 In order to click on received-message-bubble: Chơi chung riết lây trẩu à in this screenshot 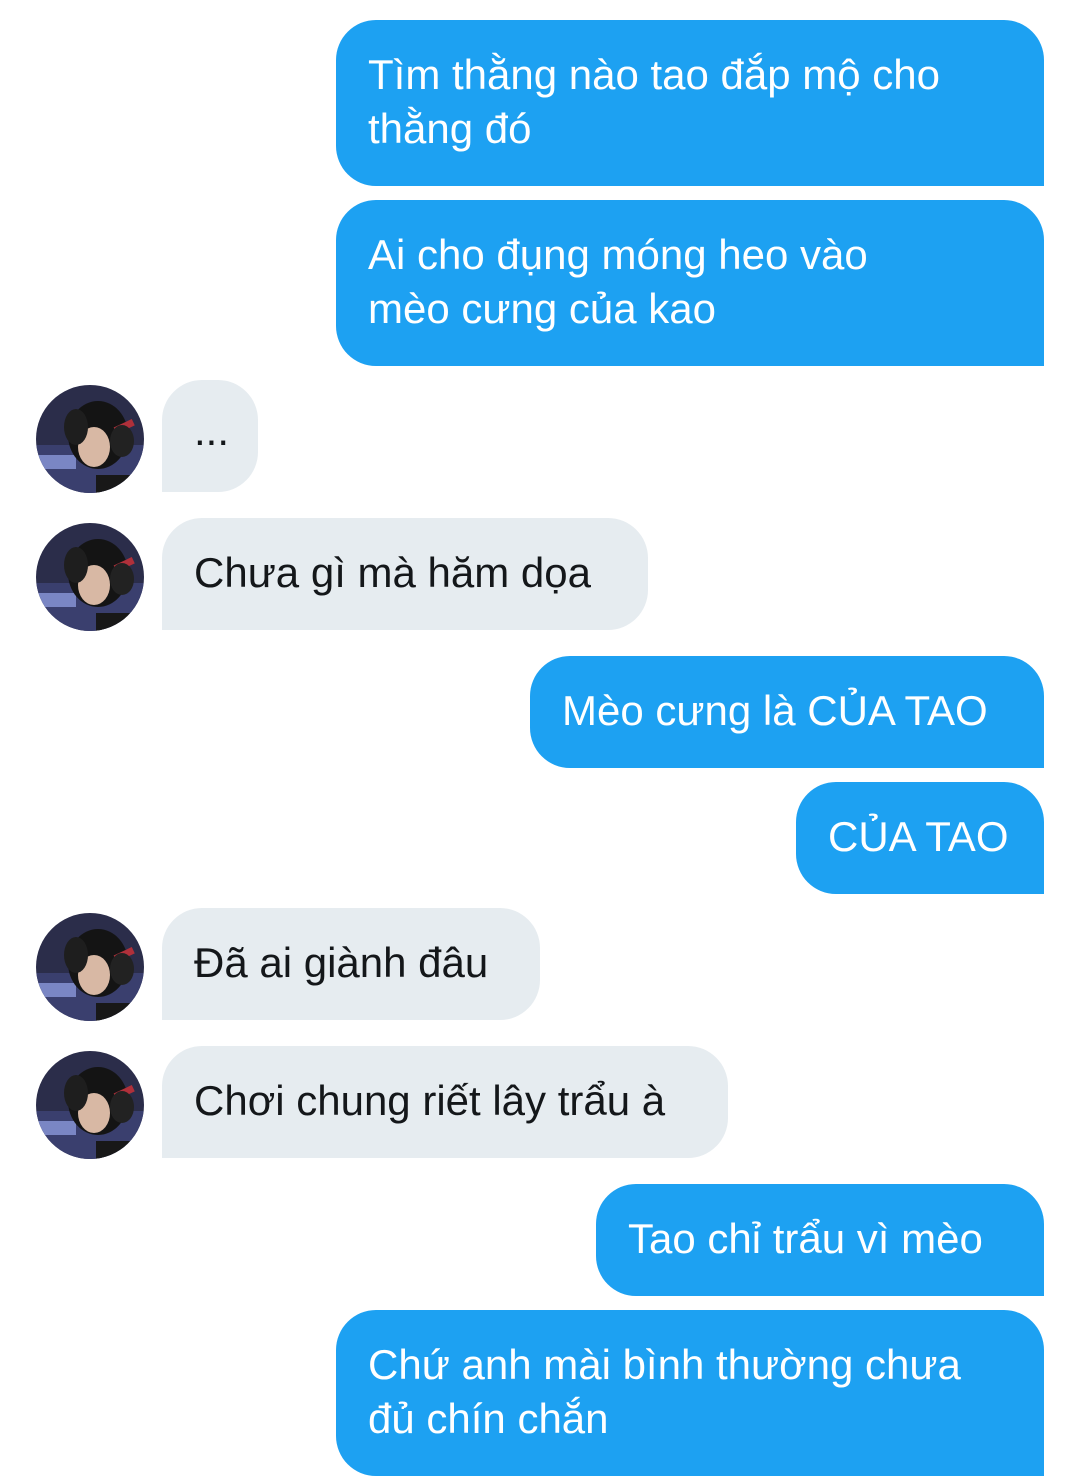, I will do `click(445, 1102)`.